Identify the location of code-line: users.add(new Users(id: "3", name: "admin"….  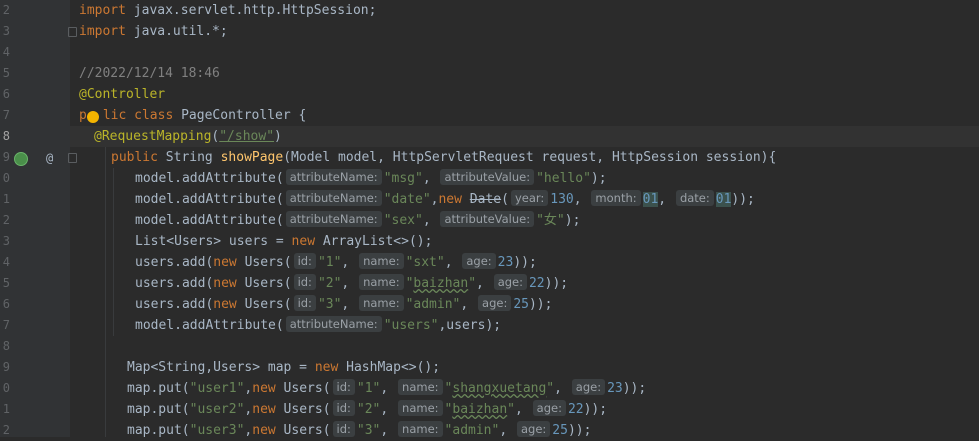
(344, 303).